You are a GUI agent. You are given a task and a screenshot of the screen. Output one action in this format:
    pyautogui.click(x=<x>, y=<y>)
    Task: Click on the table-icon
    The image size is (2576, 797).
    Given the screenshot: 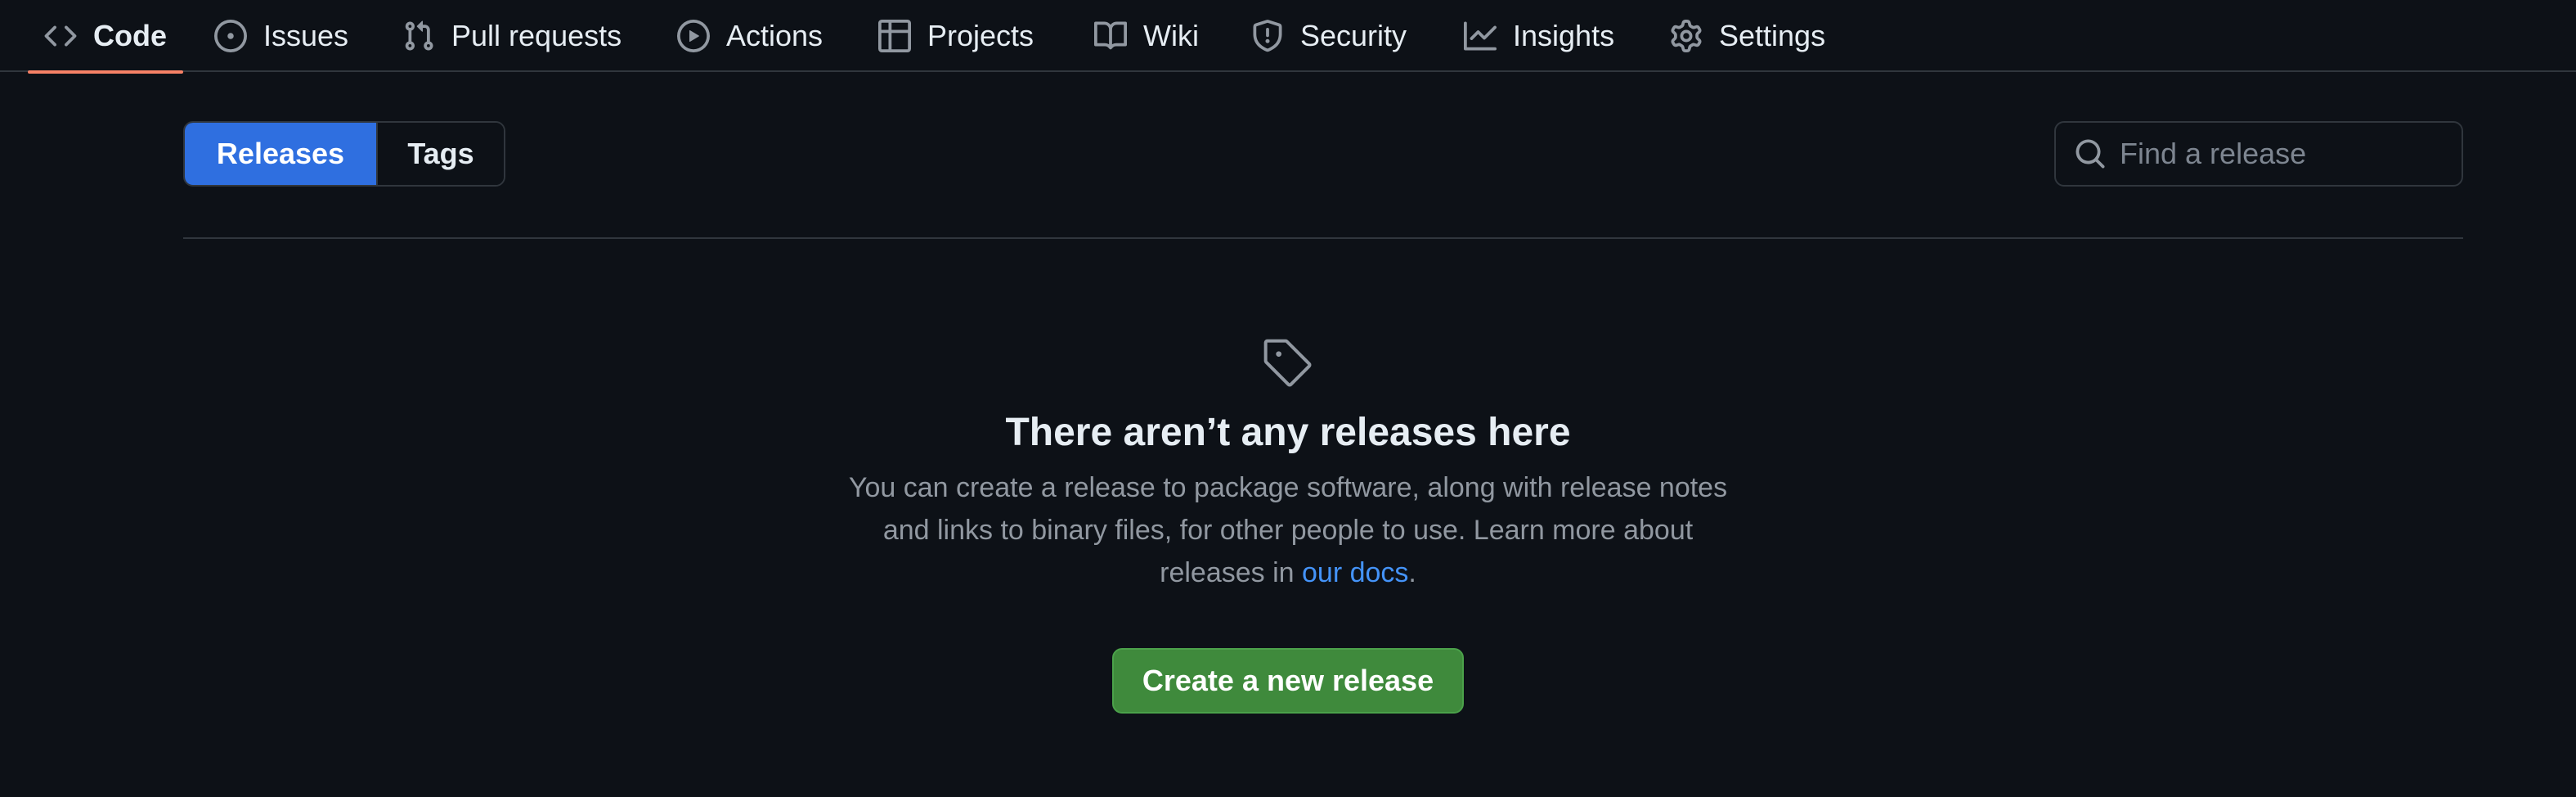 What is the action you would take?
    pyautogui.click(x=895, y=36)
    